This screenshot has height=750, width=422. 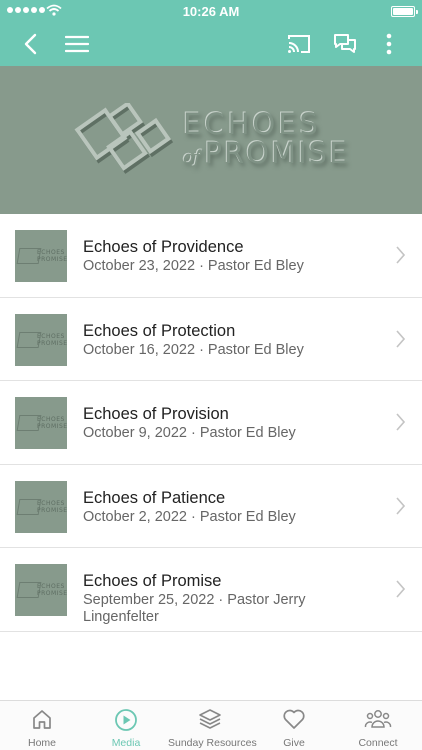 What do you see at coordinates (156, 414) in the screenshot?
I see `sermon-title: Echoes of Provision` at bounding box center [156, 414].